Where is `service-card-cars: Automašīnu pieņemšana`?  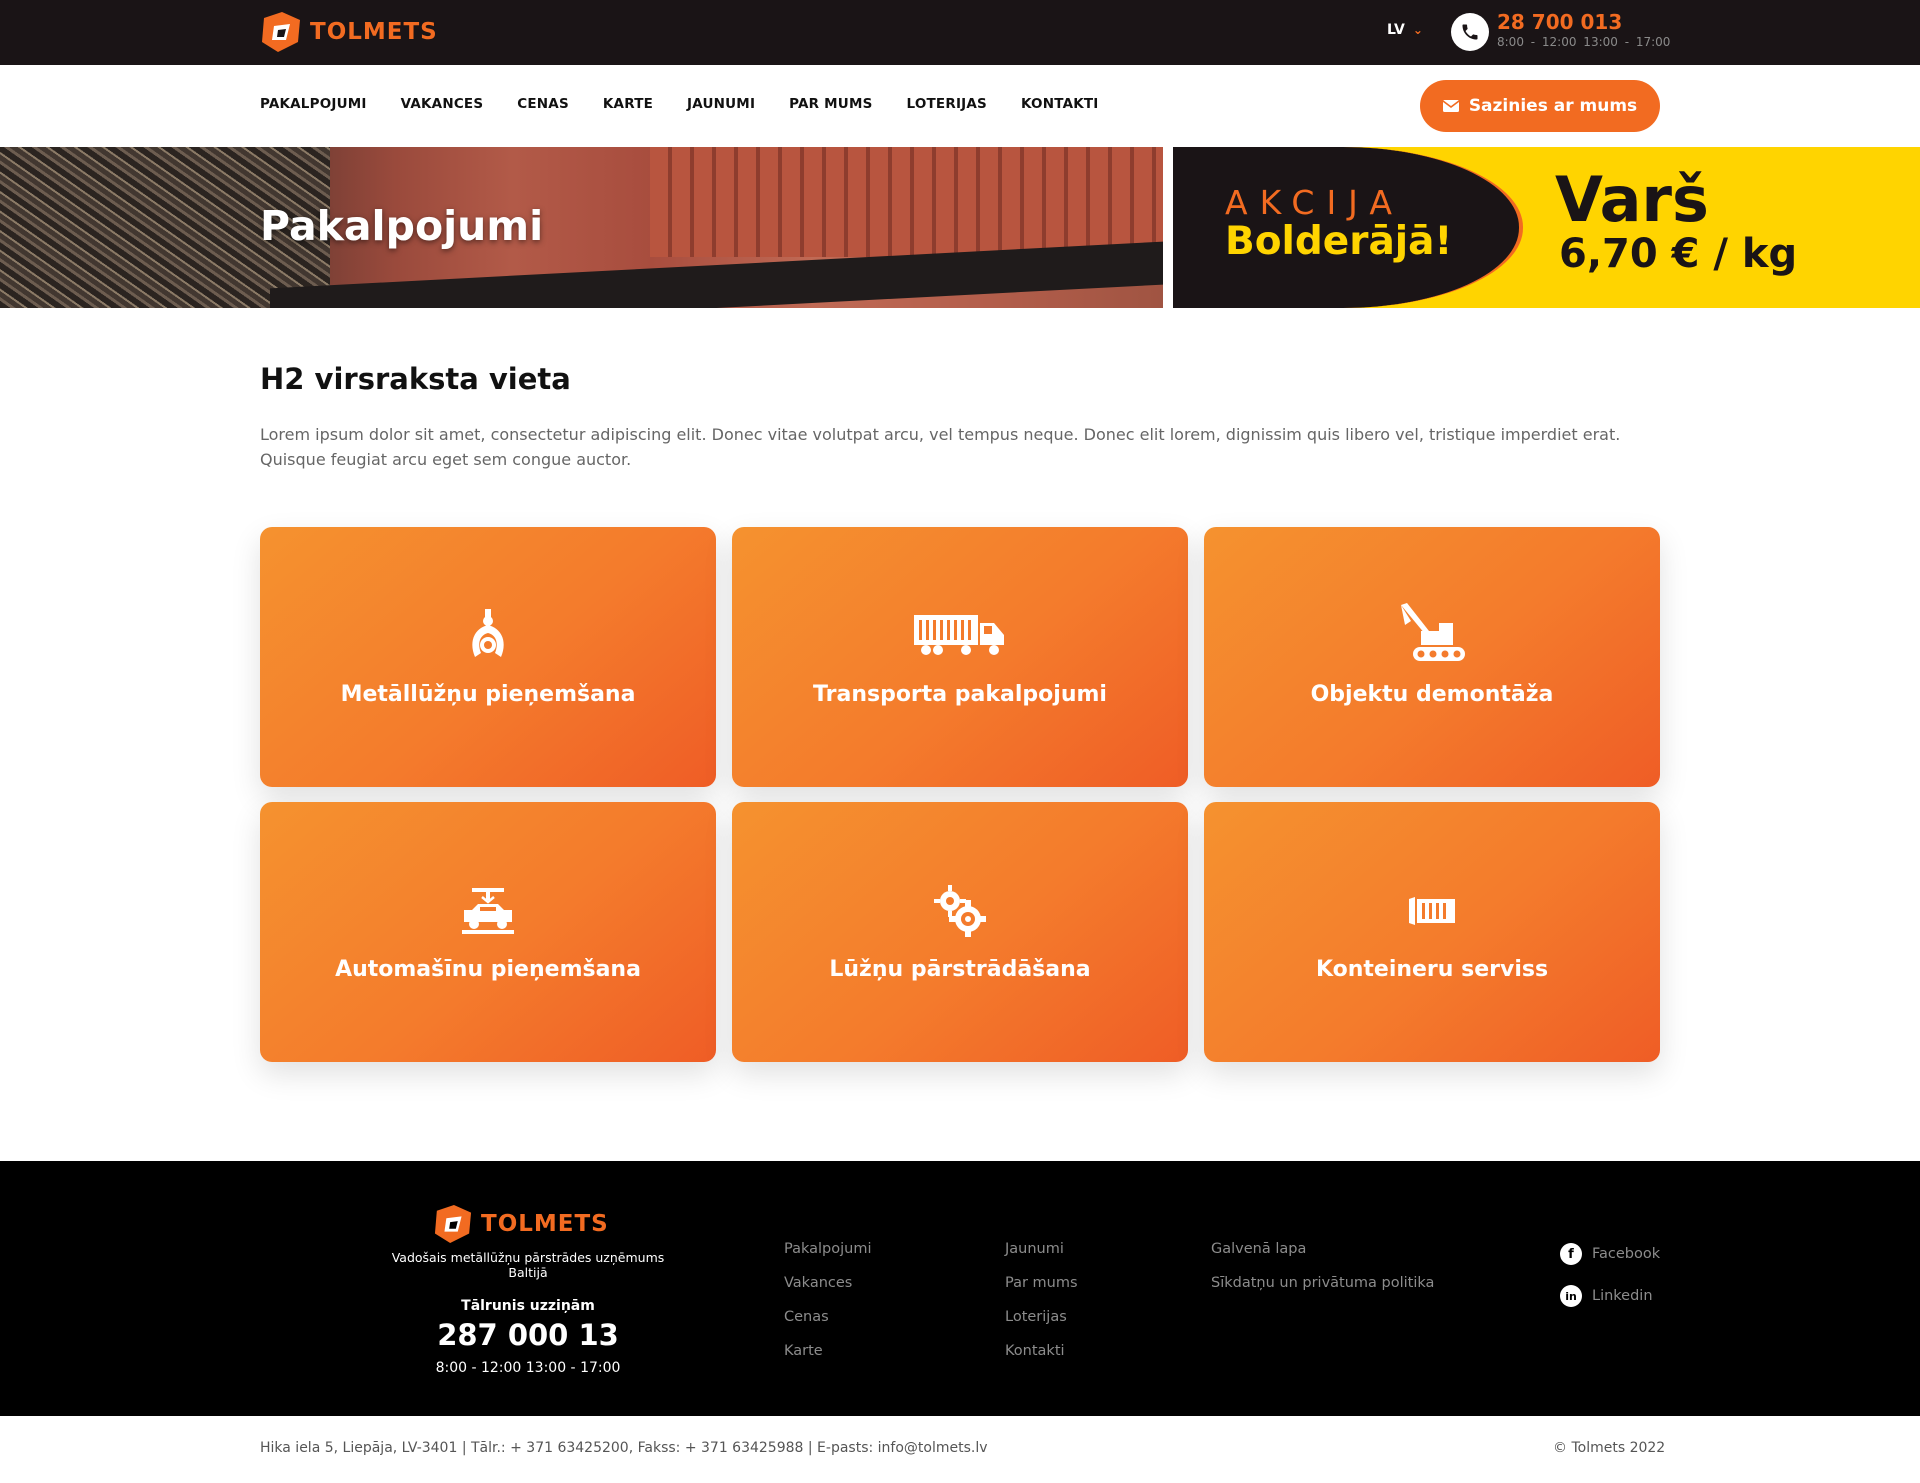 service-card-cars: Automašīnu pieņemšana is located at coordinates (488, 932).